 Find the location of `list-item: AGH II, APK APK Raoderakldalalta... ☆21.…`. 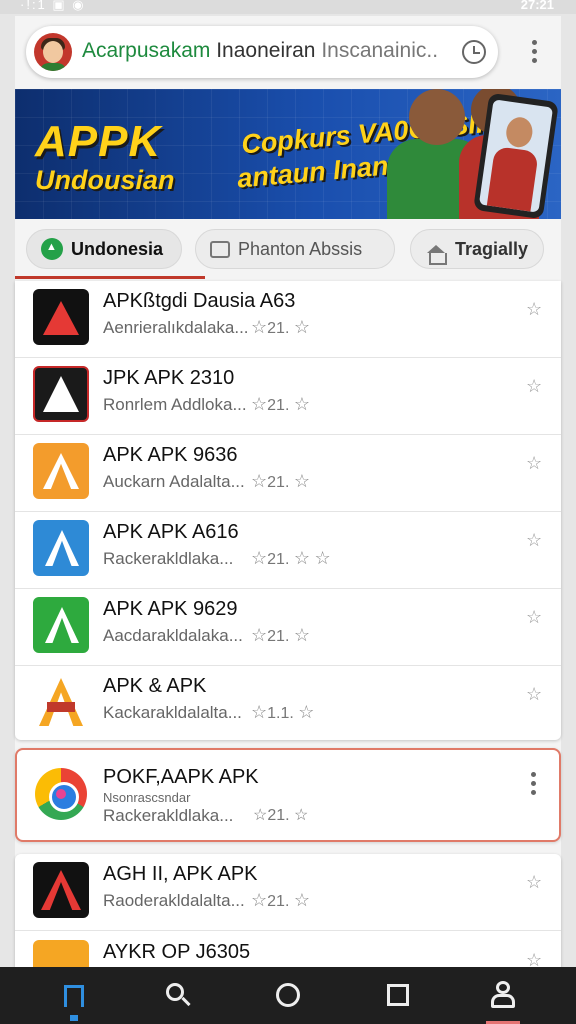

list-item: AGH II, APK APK Raoderakldalalta... ☆21.… is located at coordinates (288, 892).